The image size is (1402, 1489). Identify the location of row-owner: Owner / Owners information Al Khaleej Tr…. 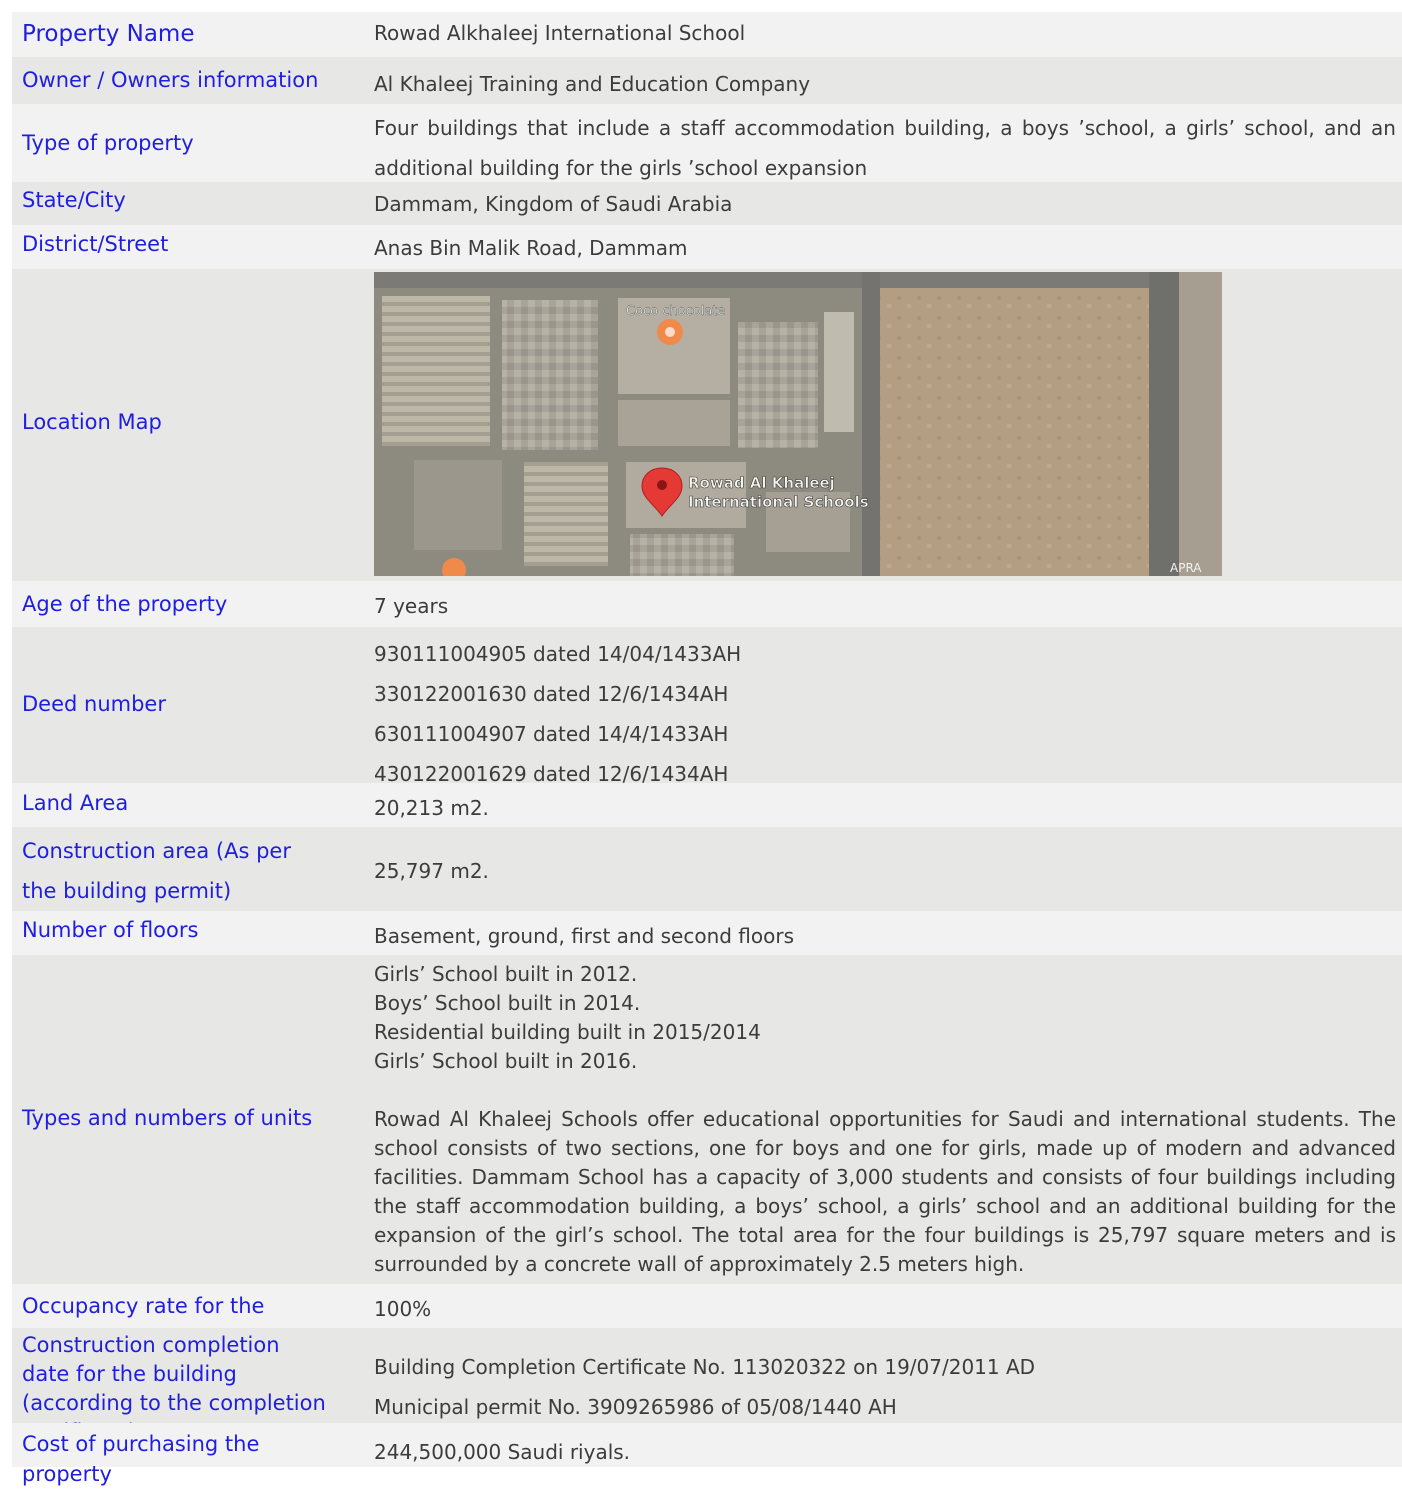
(707, 80).